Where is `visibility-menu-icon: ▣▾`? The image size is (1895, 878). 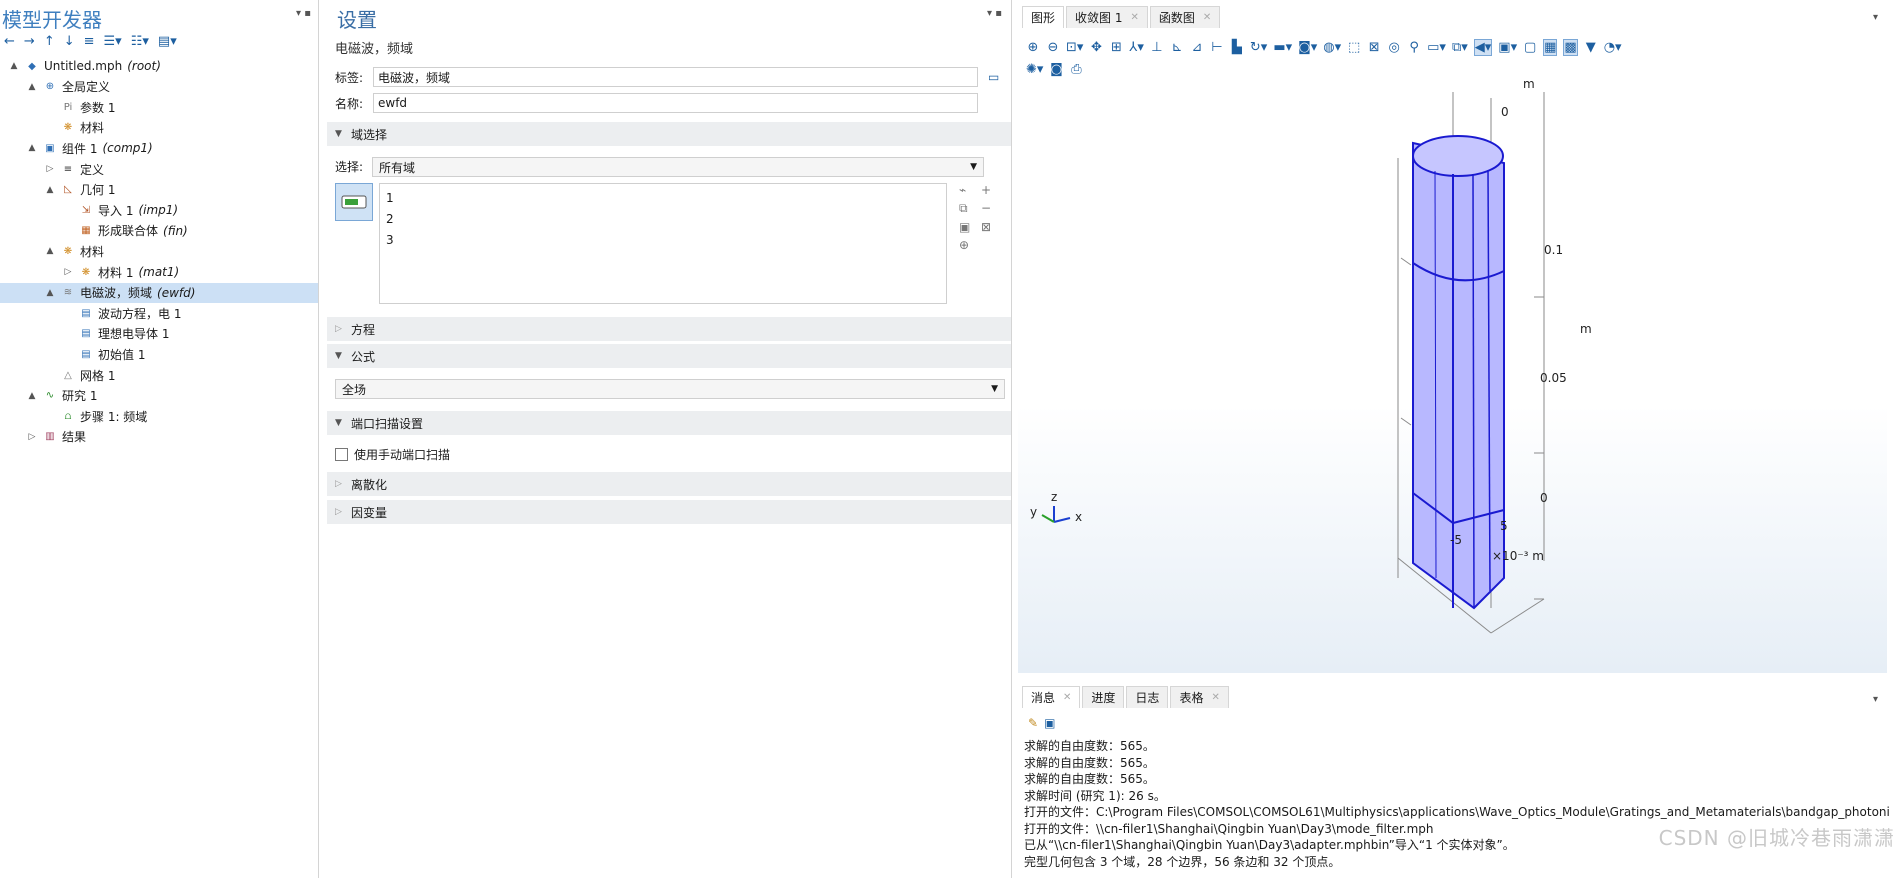 visibility-menu-icon: ▣▾ is located at coordinates (1507, 47).